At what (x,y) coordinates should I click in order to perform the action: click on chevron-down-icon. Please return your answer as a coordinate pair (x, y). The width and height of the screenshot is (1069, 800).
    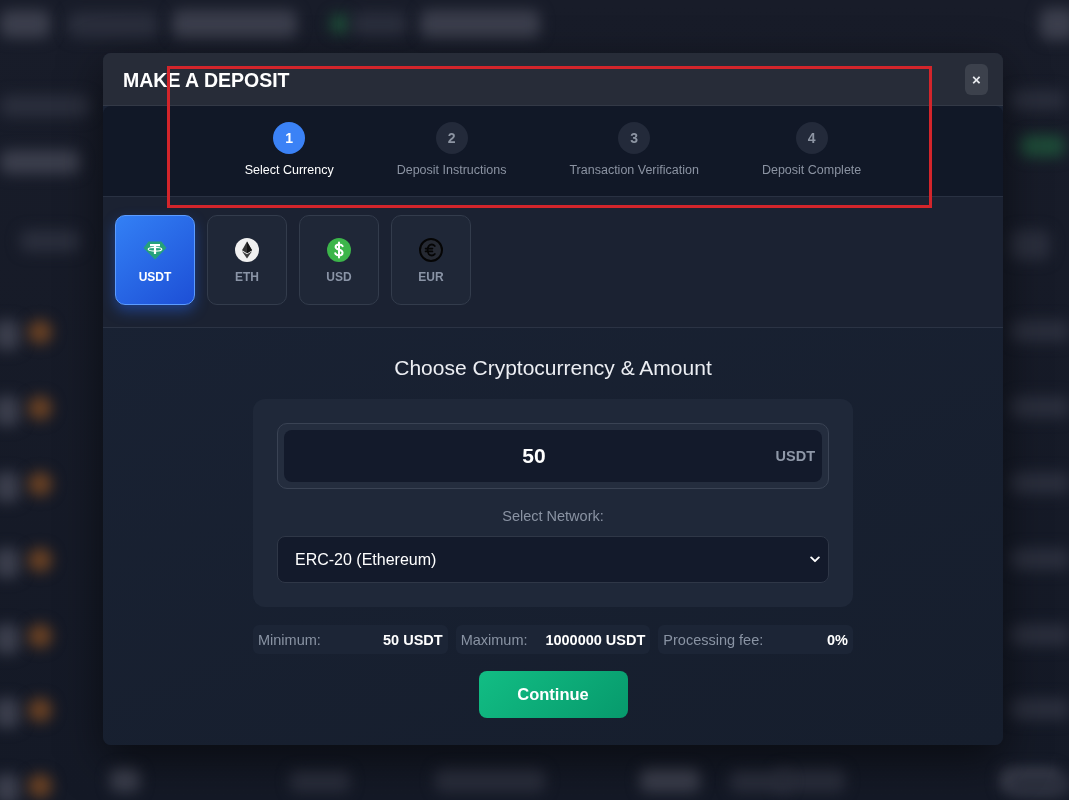
    Looking at the image, I should click on (815, 559).